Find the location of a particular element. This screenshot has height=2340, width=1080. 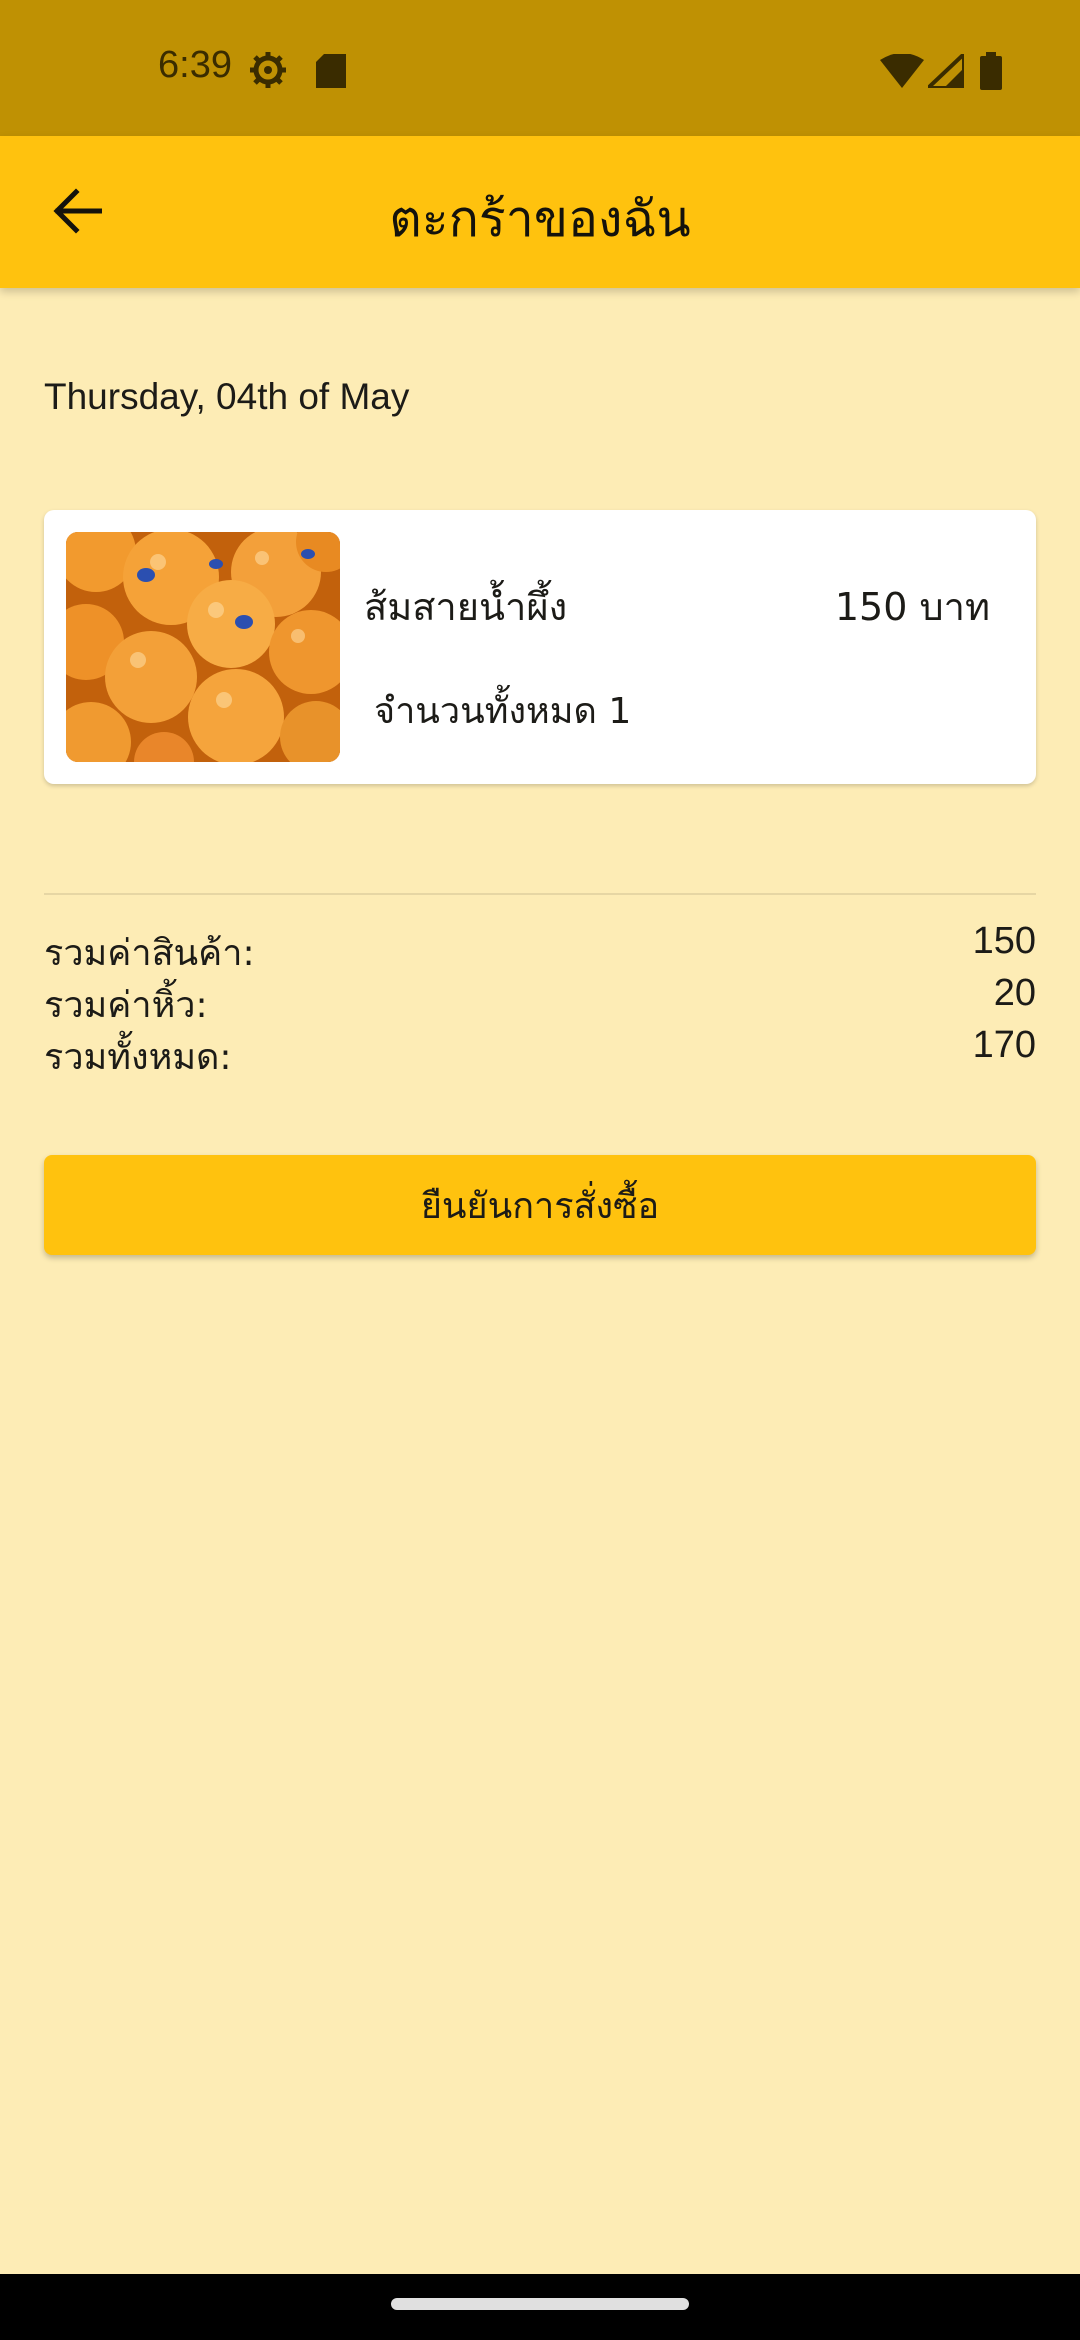

fee-label: รวมค่าหิ้ว: is located at coordinates (126, 1005).